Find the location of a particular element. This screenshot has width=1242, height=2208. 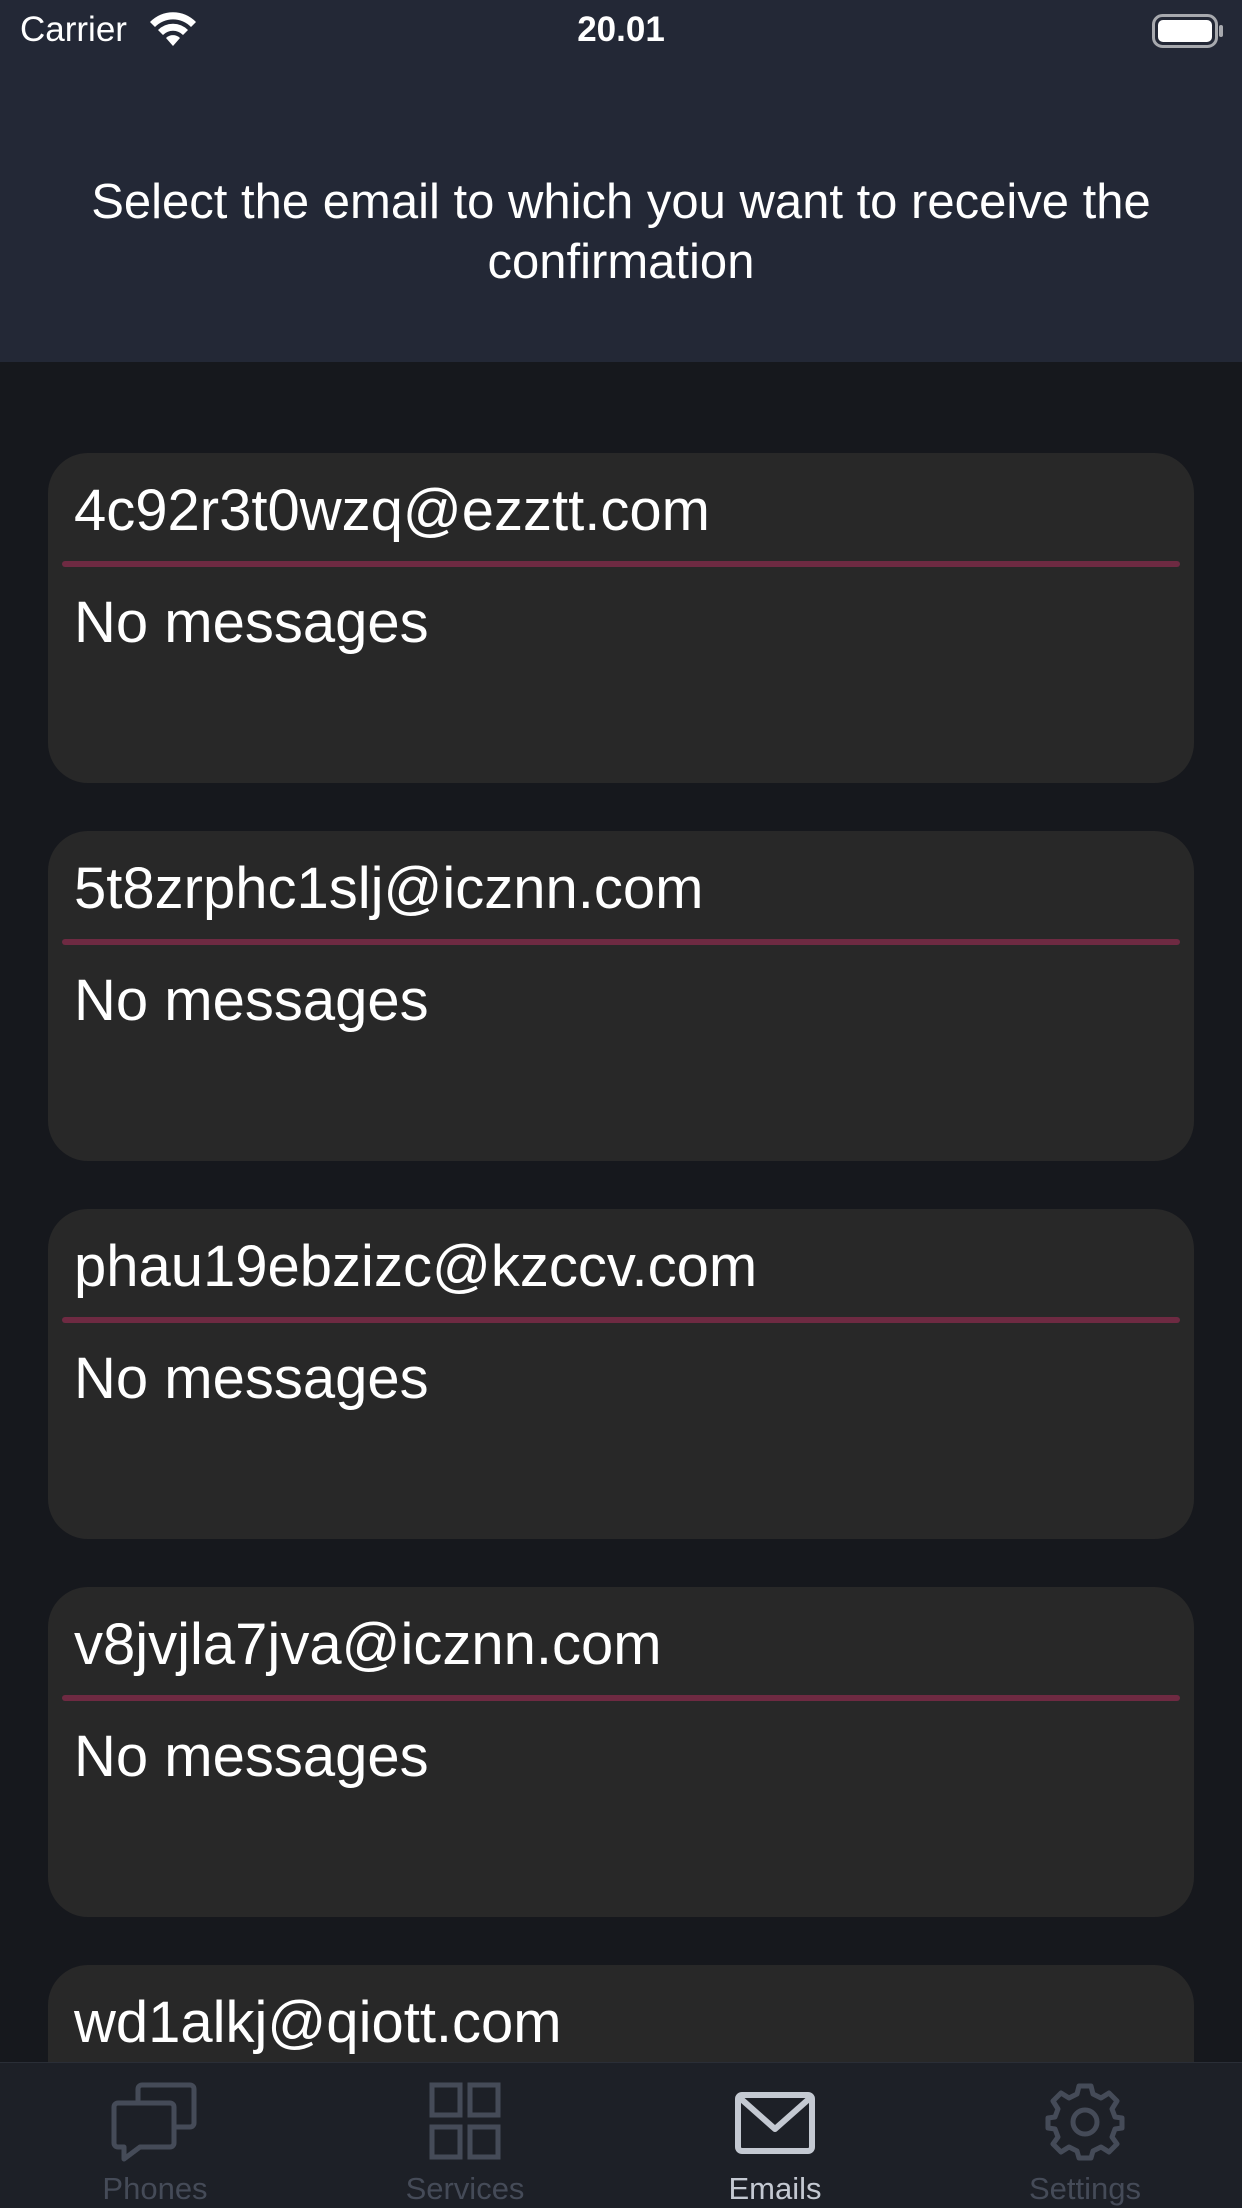

tab-services: Services is located at coordinates (465, 2135).